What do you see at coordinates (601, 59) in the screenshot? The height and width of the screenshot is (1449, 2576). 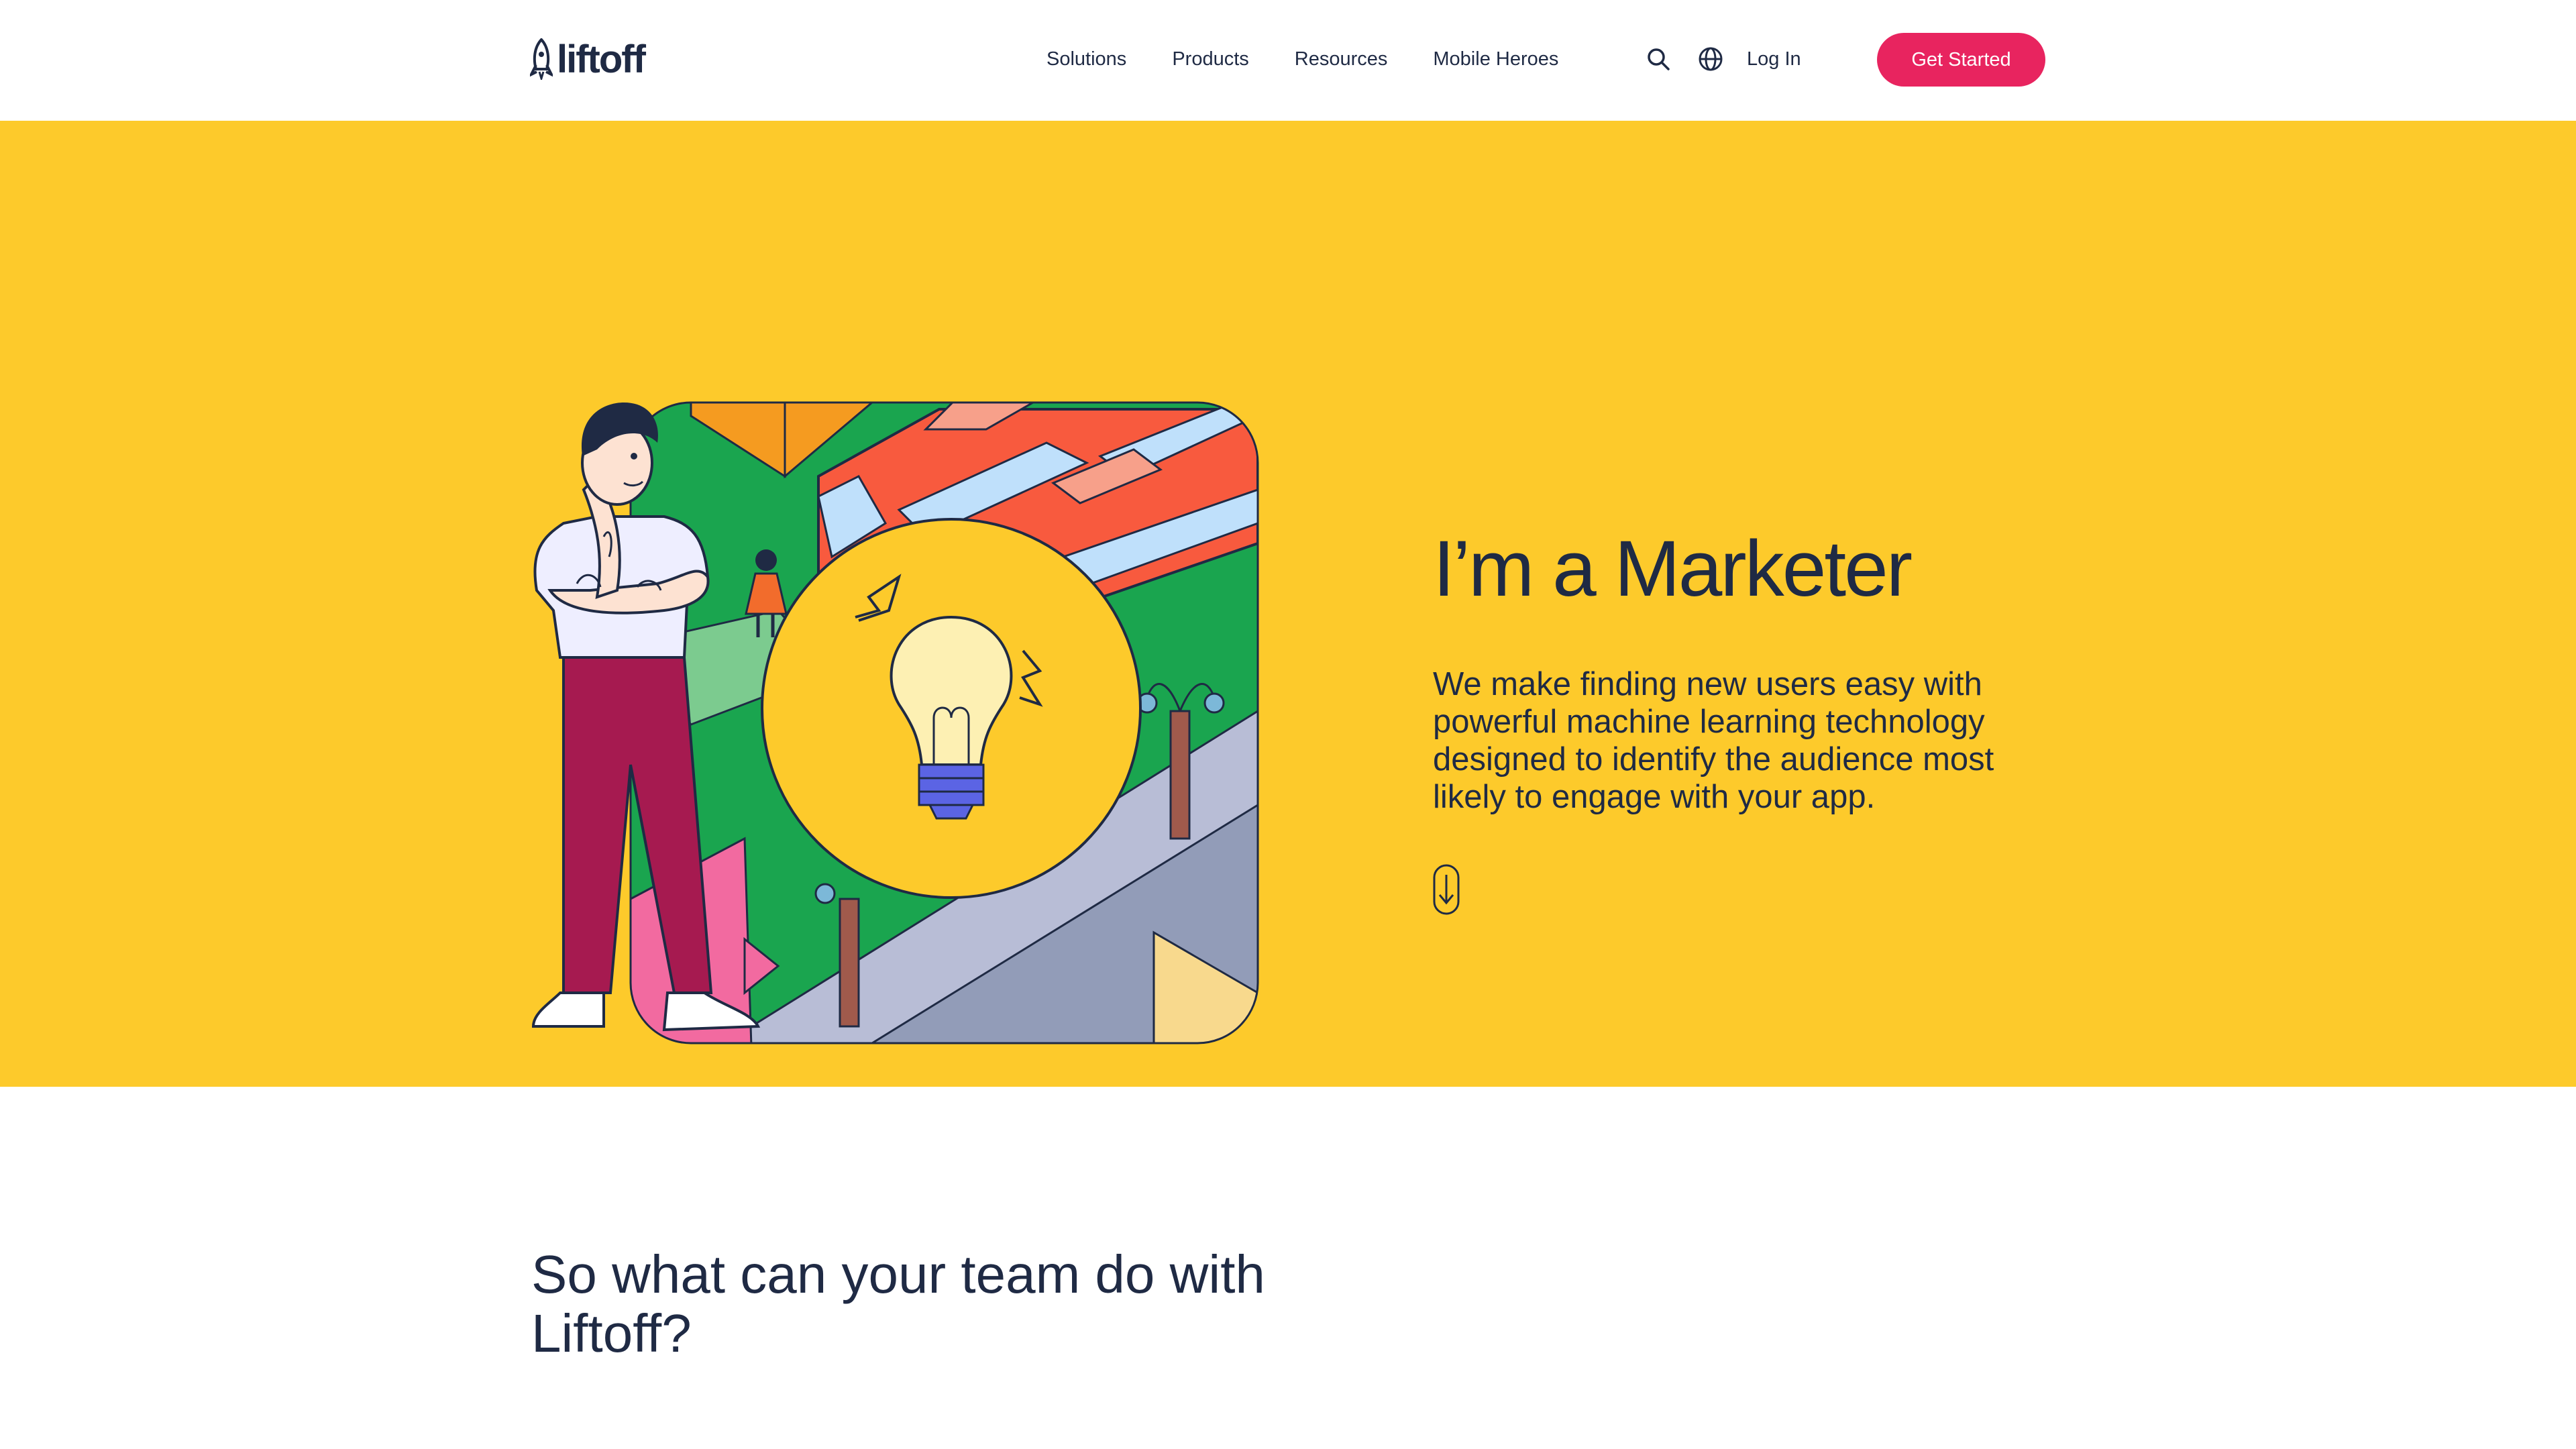 I see `logo-text: liftoff` at bounding box center [601, 59].